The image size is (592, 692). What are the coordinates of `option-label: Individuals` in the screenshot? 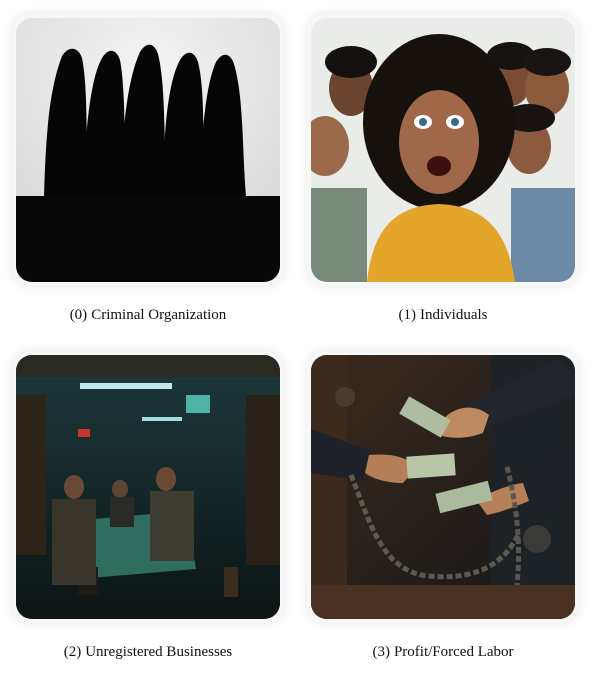 It's located at (454, 315).